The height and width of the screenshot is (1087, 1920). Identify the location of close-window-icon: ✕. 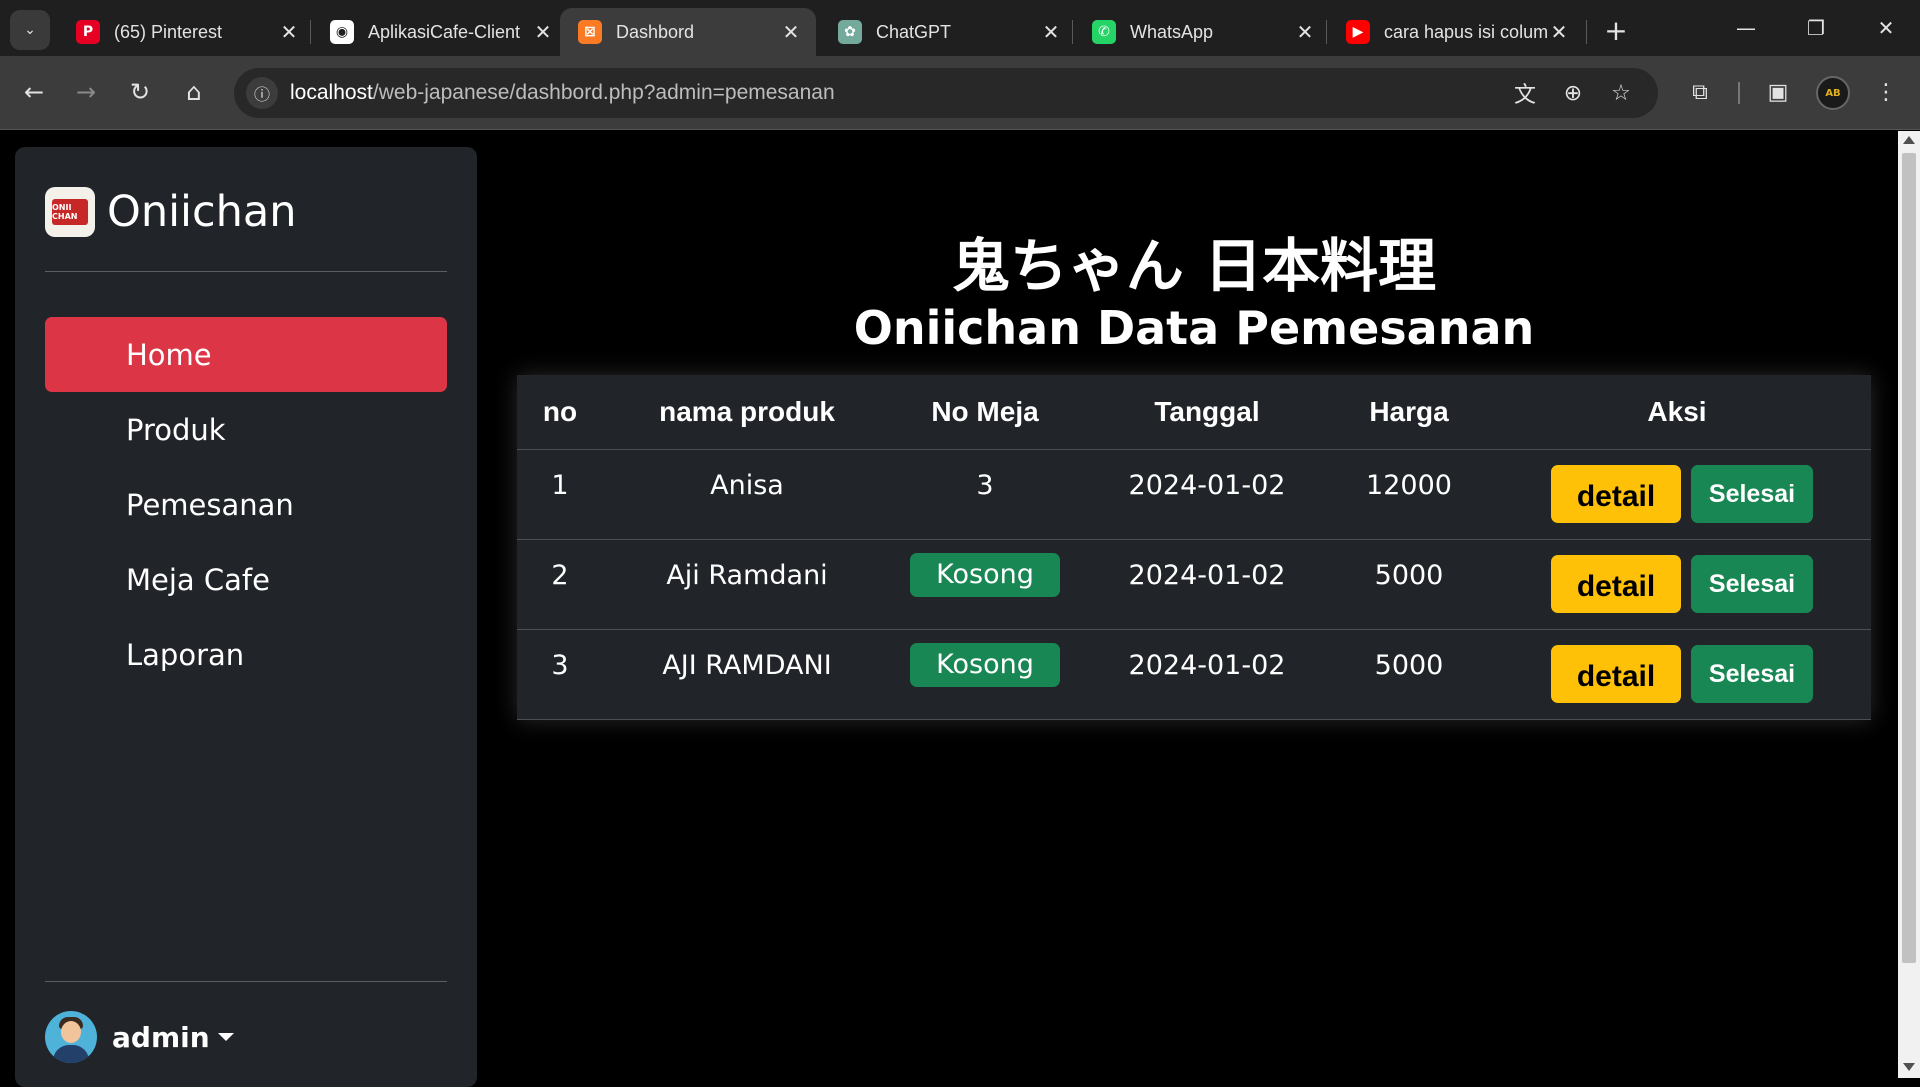
(1886, 28).